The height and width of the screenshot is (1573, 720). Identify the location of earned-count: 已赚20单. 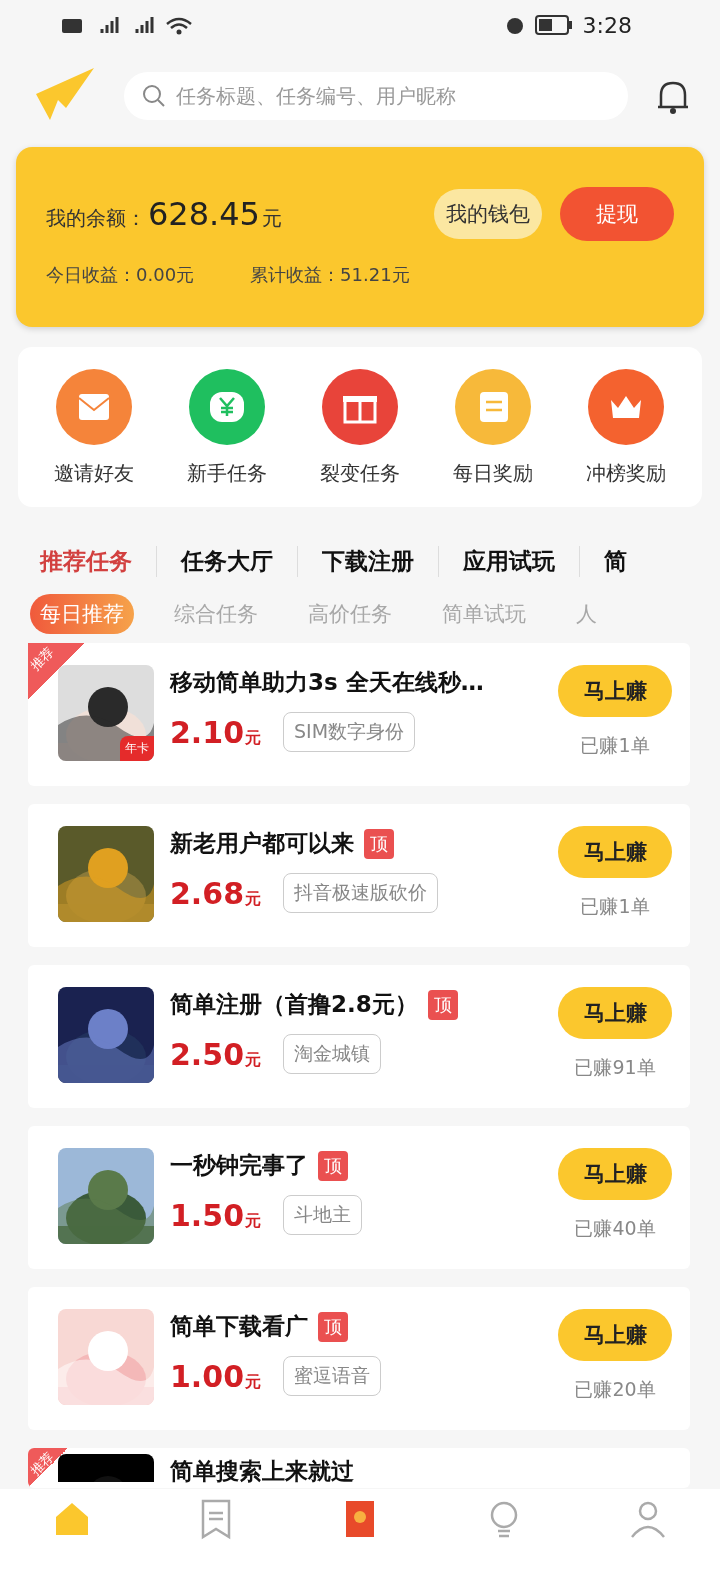
(615, 1389).